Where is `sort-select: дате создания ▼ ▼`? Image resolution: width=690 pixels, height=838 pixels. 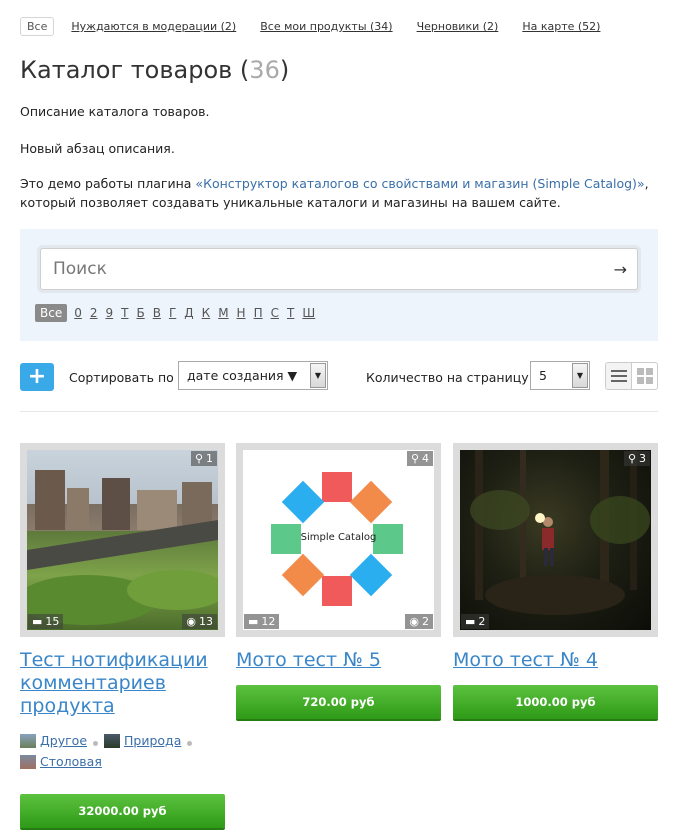
sort-select: дате создания ▼ ▼ is located at coordinates (253, 375).